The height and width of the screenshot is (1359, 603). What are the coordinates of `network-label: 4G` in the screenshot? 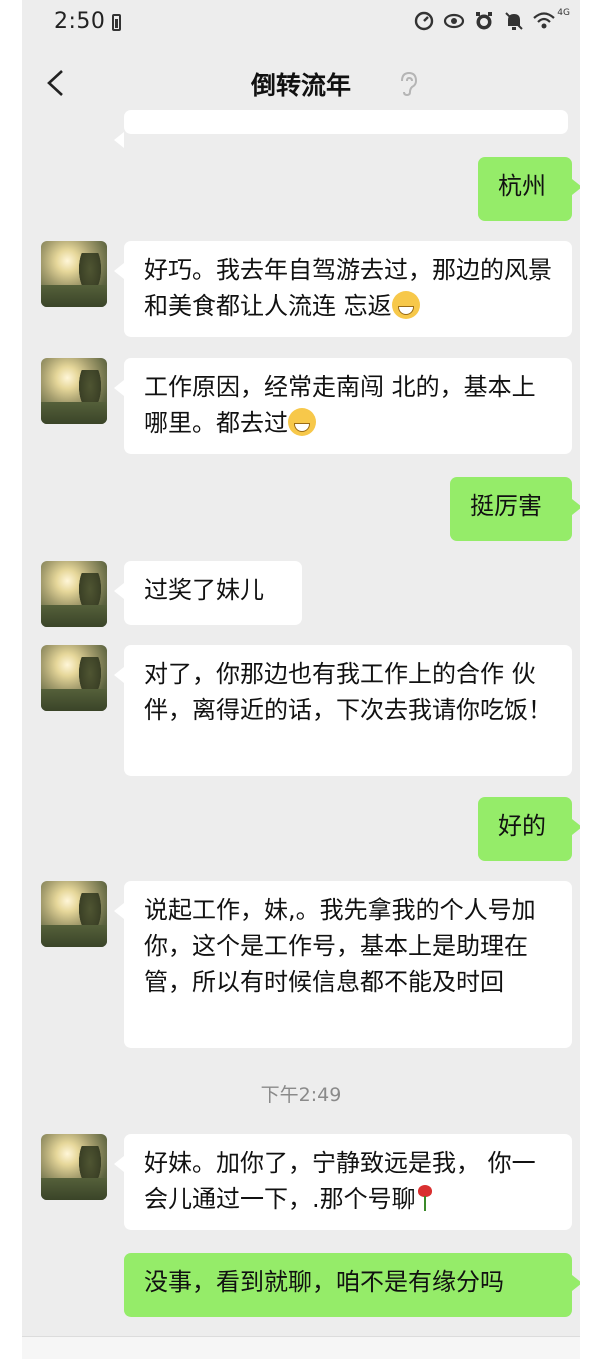 It's located at (563, 13).